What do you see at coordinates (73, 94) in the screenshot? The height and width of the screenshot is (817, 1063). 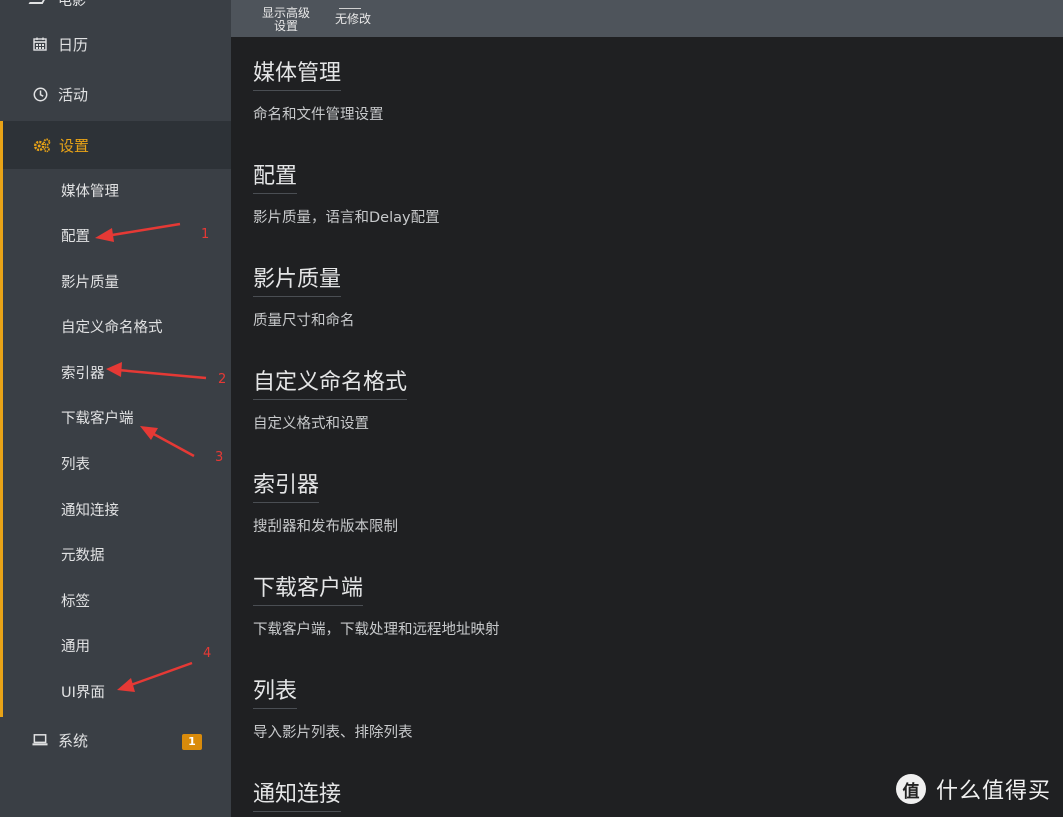 I see `sidebar-item-label: 活动` at bounding box center [73, 94].